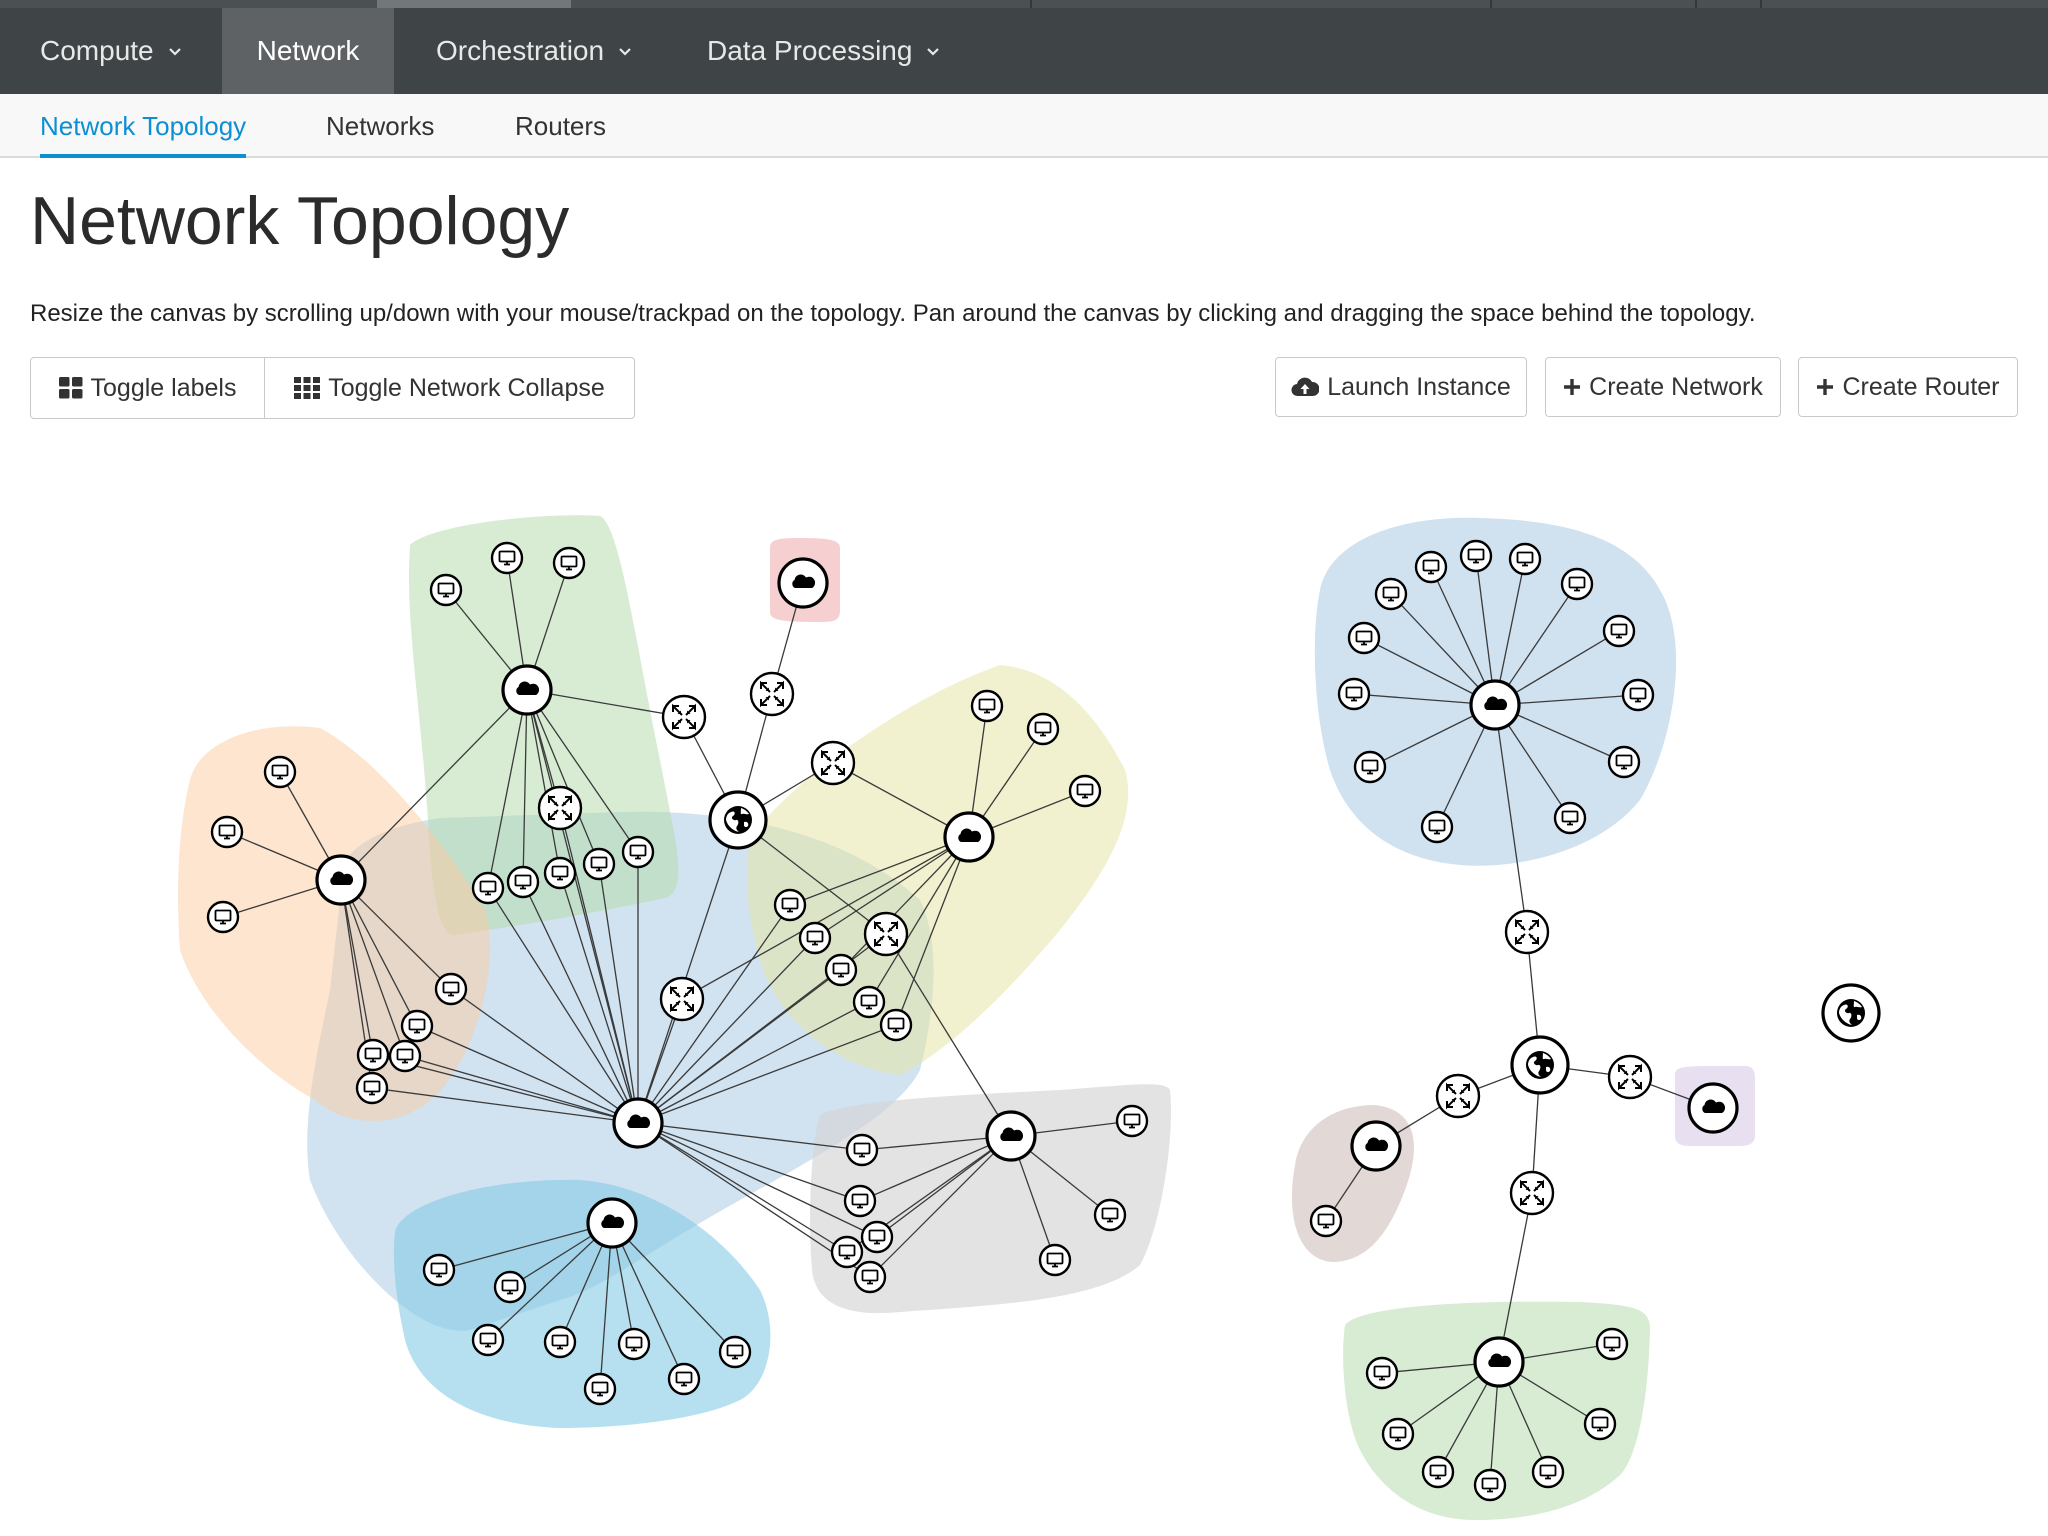  I want to click on create-router-button: Create Router, so click(1908, 387).